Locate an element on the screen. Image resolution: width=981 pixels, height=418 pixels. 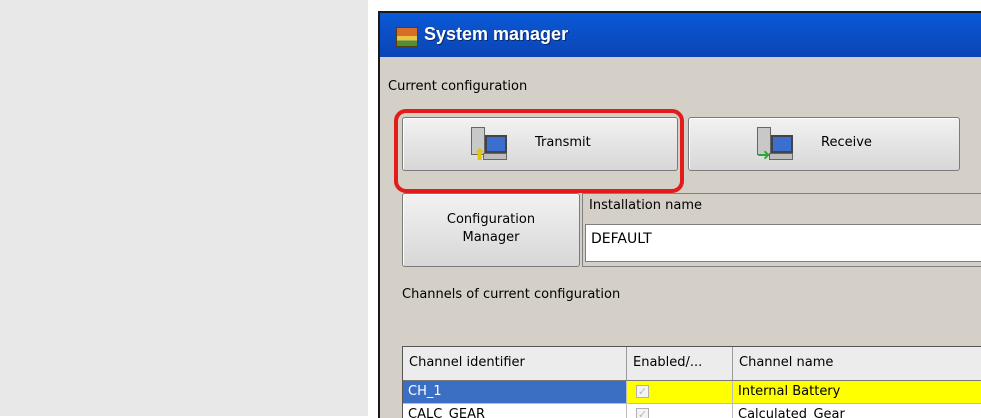
current-configuration-label: Current configuration is located at coordinates (458, 86).